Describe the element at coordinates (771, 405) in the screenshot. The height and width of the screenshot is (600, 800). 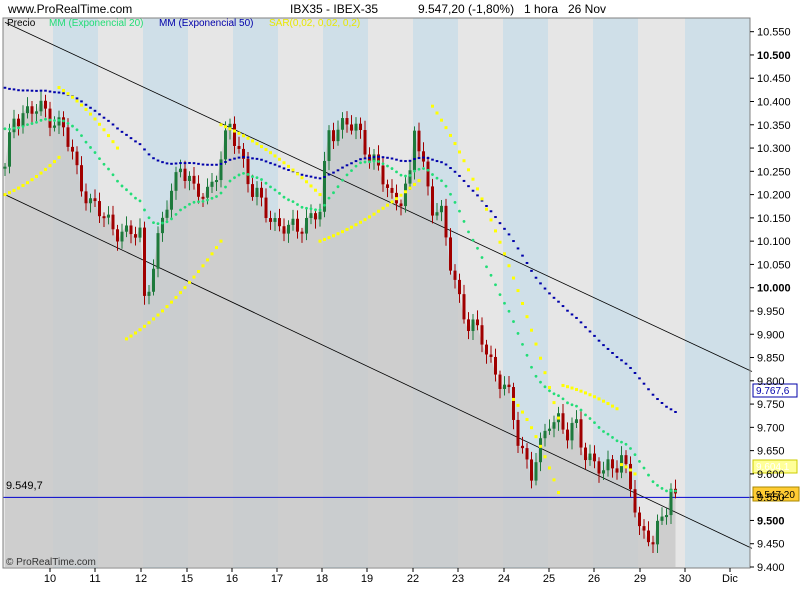
I see `y-tick-label: 9.750` at that location.